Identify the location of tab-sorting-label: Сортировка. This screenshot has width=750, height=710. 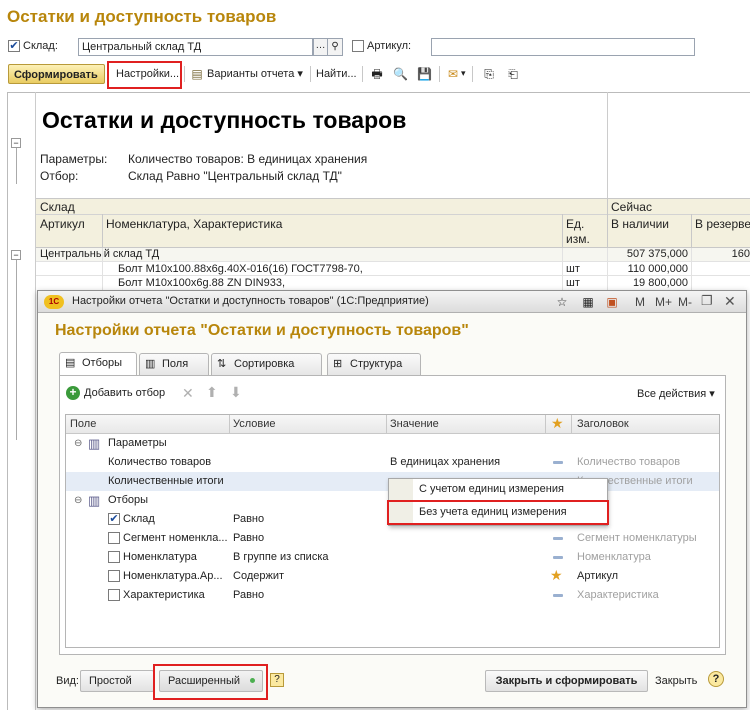
(264, 364).